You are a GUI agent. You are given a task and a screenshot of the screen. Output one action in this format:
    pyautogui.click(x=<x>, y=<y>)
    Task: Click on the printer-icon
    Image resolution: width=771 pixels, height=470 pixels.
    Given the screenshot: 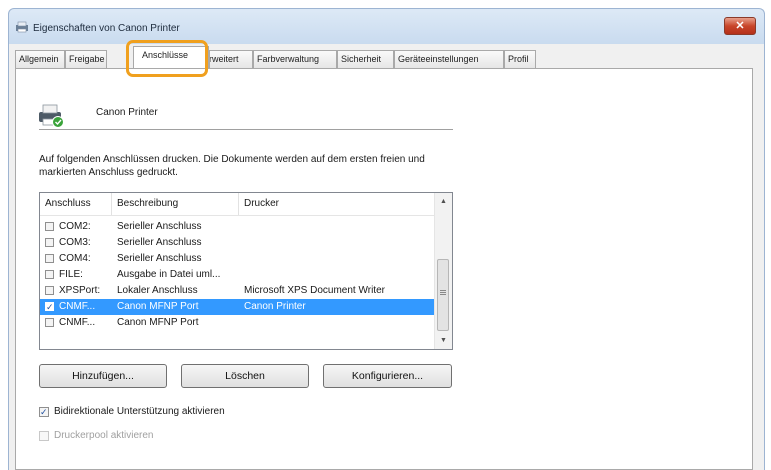 What is the action you would take?
    pyautogui.click(x=51, y=116)
    